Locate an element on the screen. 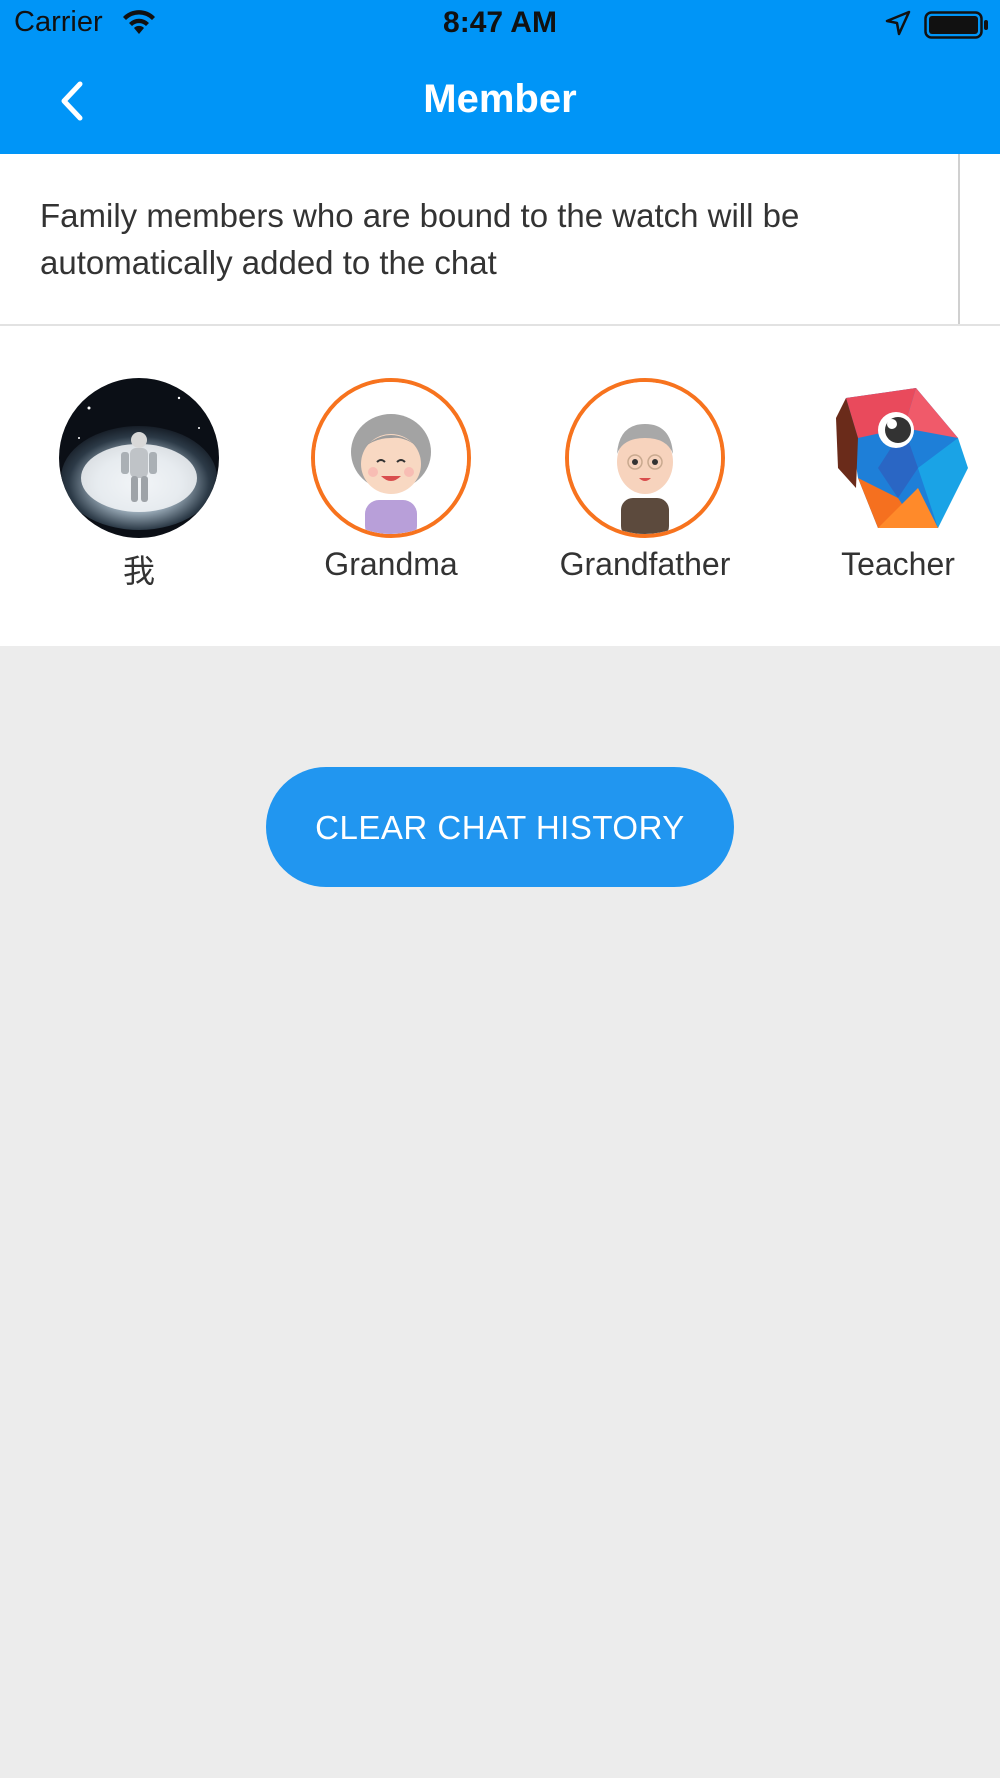 The image size is (1000, 1778). grandfather-avatar is located at coordinates (645, 458).